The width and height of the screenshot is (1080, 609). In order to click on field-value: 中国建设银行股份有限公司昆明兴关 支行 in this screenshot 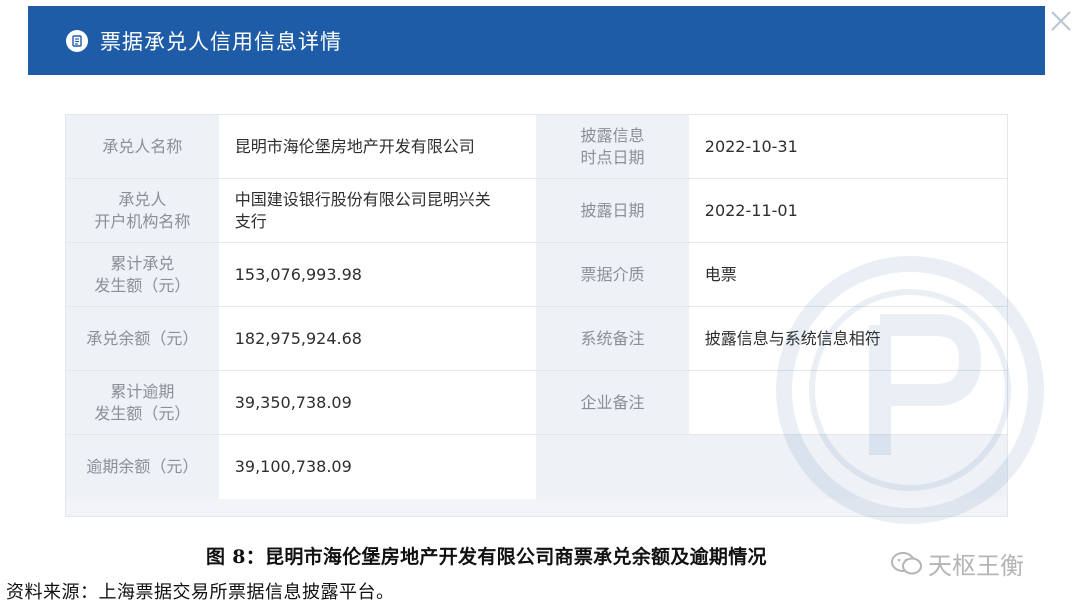, I will do `click(377, 211)`.